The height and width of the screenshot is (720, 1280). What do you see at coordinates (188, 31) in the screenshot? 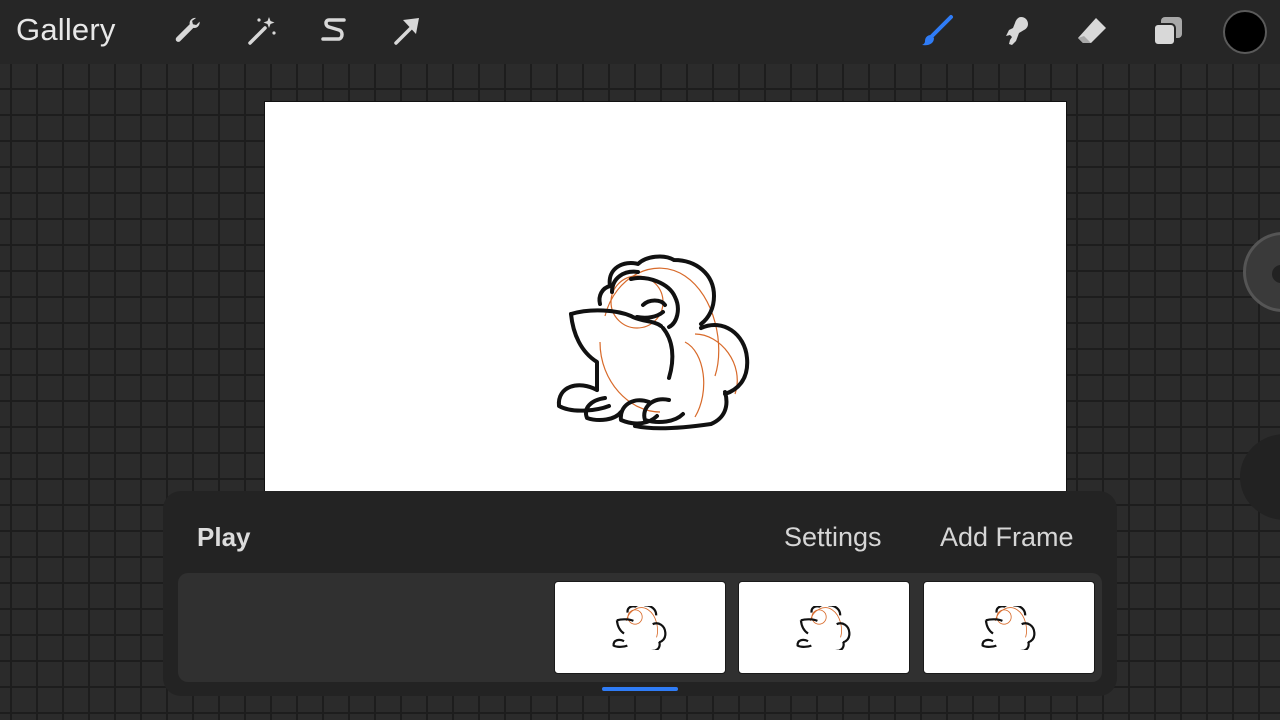
I see `wrench-icon` at bounding box center [188, 31].